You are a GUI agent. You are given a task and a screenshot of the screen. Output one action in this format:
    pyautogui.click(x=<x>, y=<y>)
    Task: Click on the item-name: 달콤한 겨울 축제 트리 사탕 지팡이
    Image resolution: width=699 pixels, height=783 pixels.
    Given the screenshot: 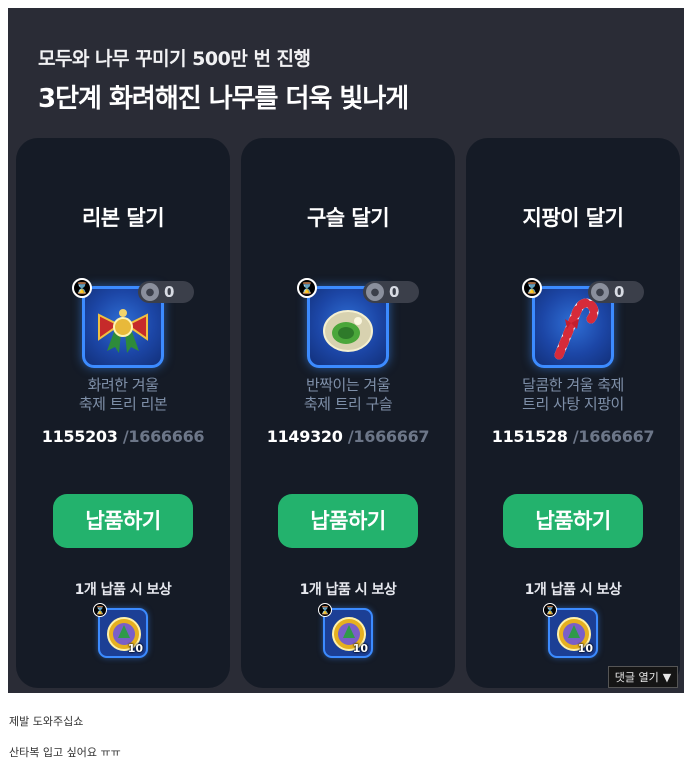 What is the action you would take?
    pyautogui.click(x=573, y=395)
    